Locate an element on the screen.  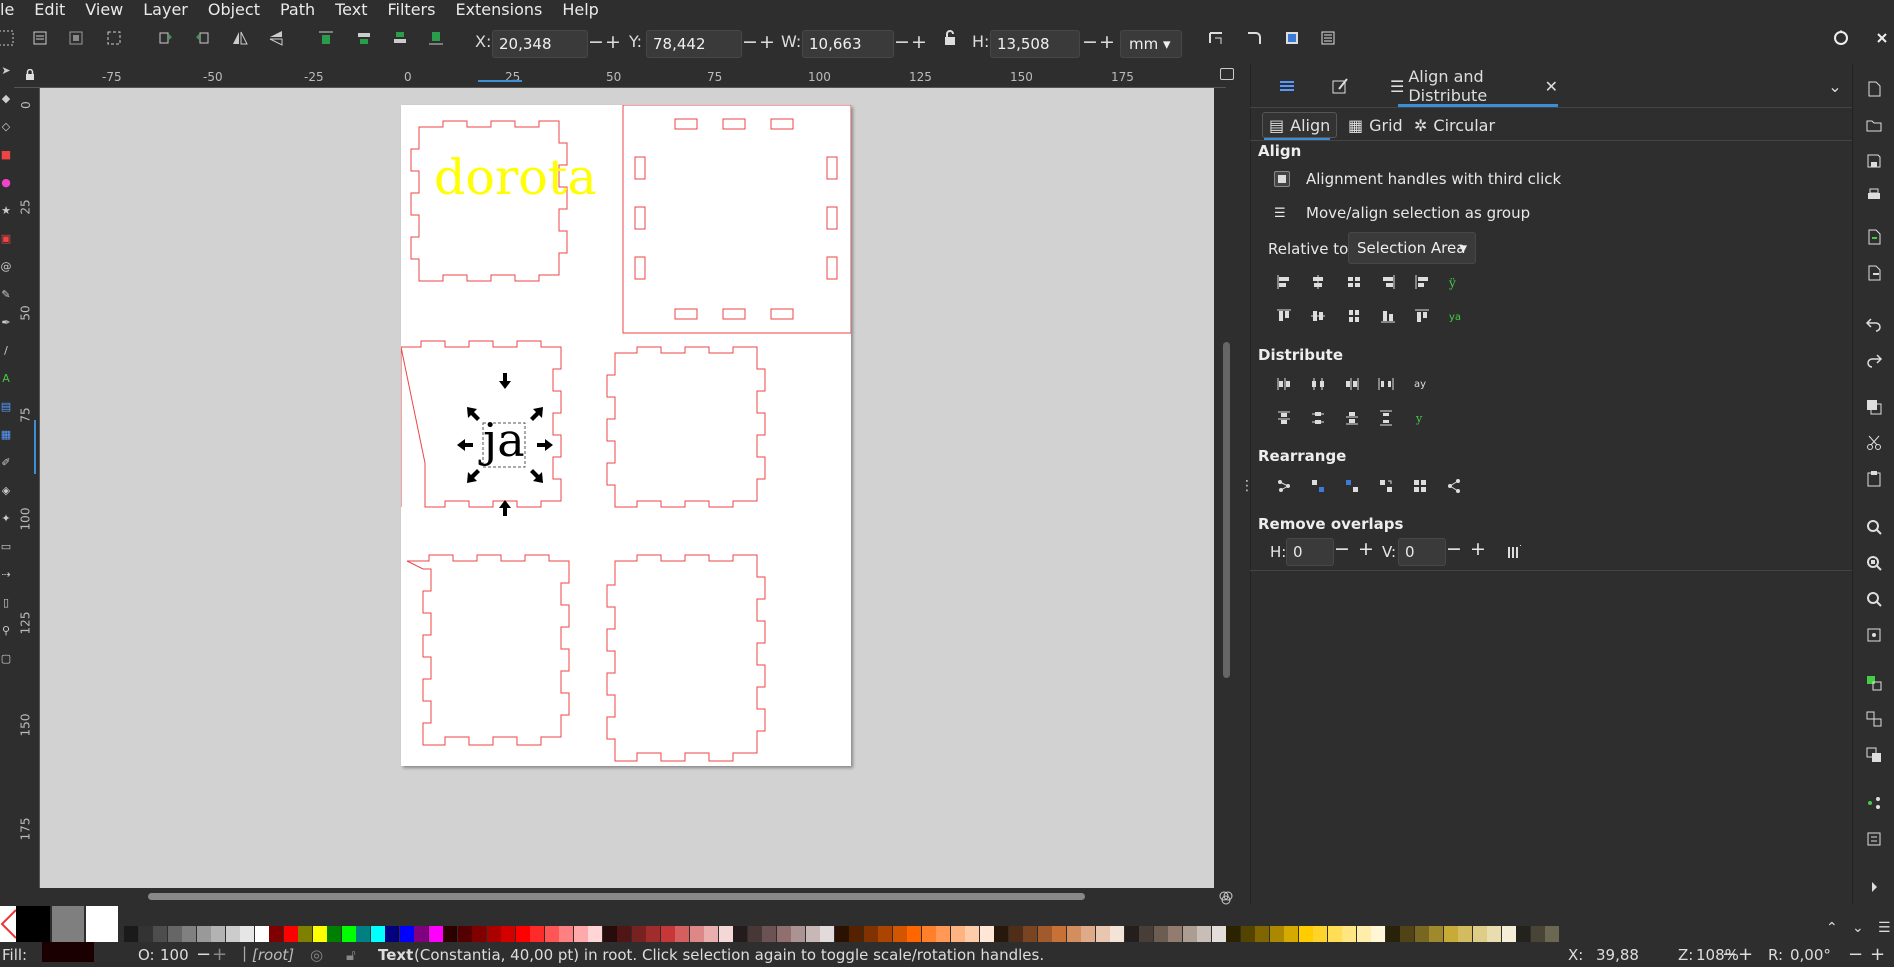
menu-object: Object is located at coordinates (234, 10).